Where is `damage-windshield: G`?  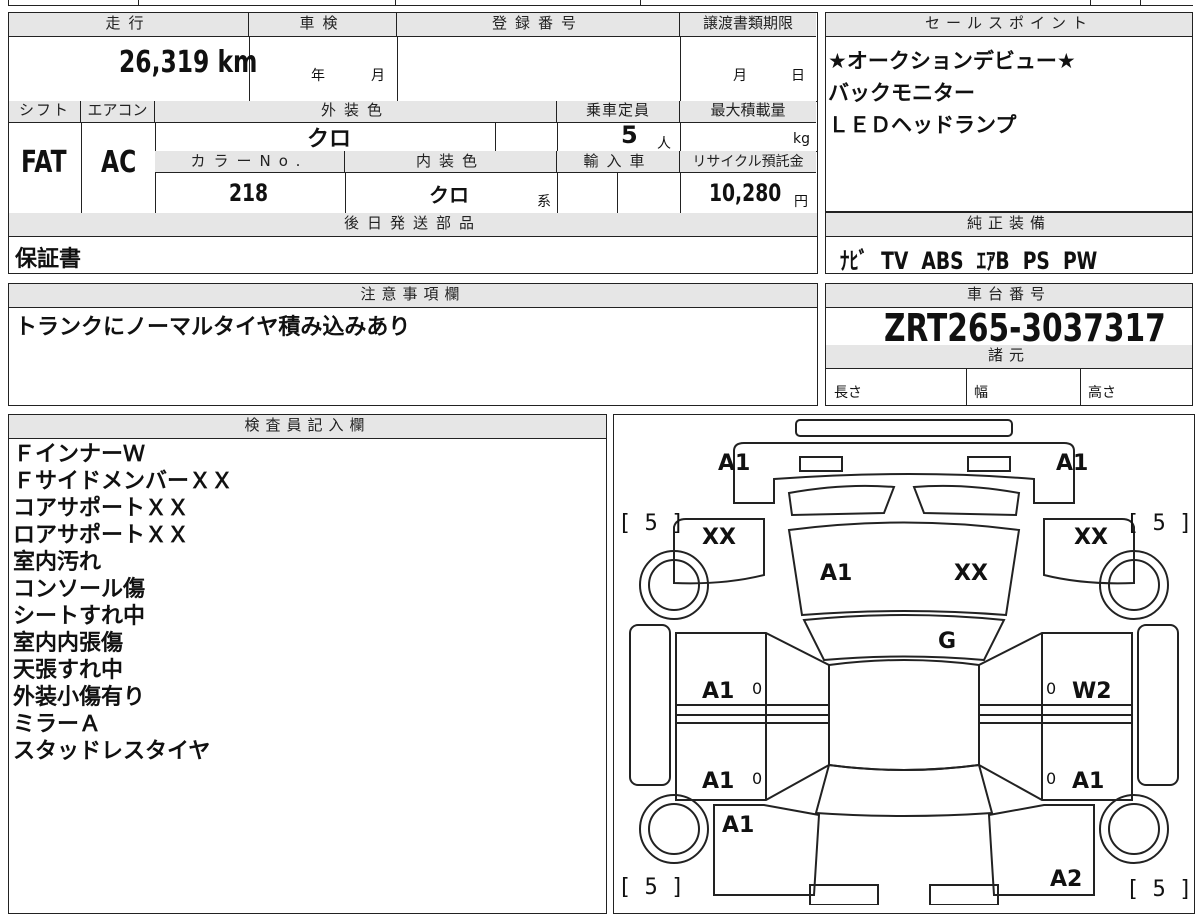
damage-windshield: G is located at coordinates (947, 641).